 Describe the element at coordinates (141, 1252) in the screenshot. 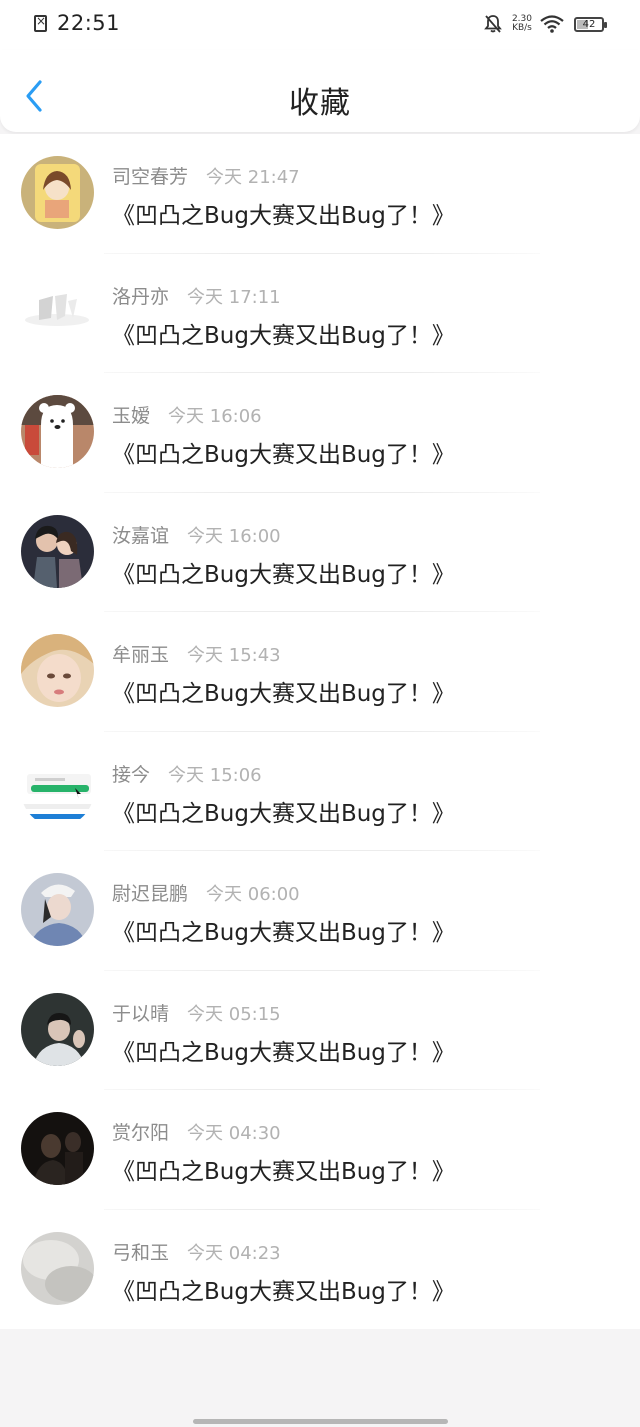

I see `user-name: 弓和玉` at that location.